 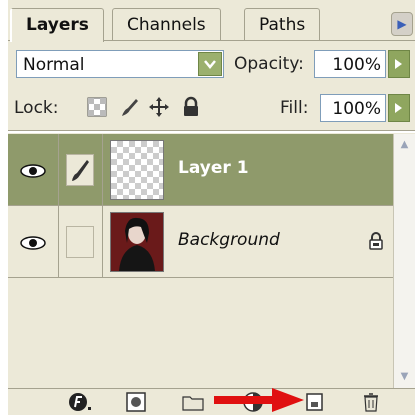 I want to click on lock-transparent-pixels-icon, so click(x=97, y=107).